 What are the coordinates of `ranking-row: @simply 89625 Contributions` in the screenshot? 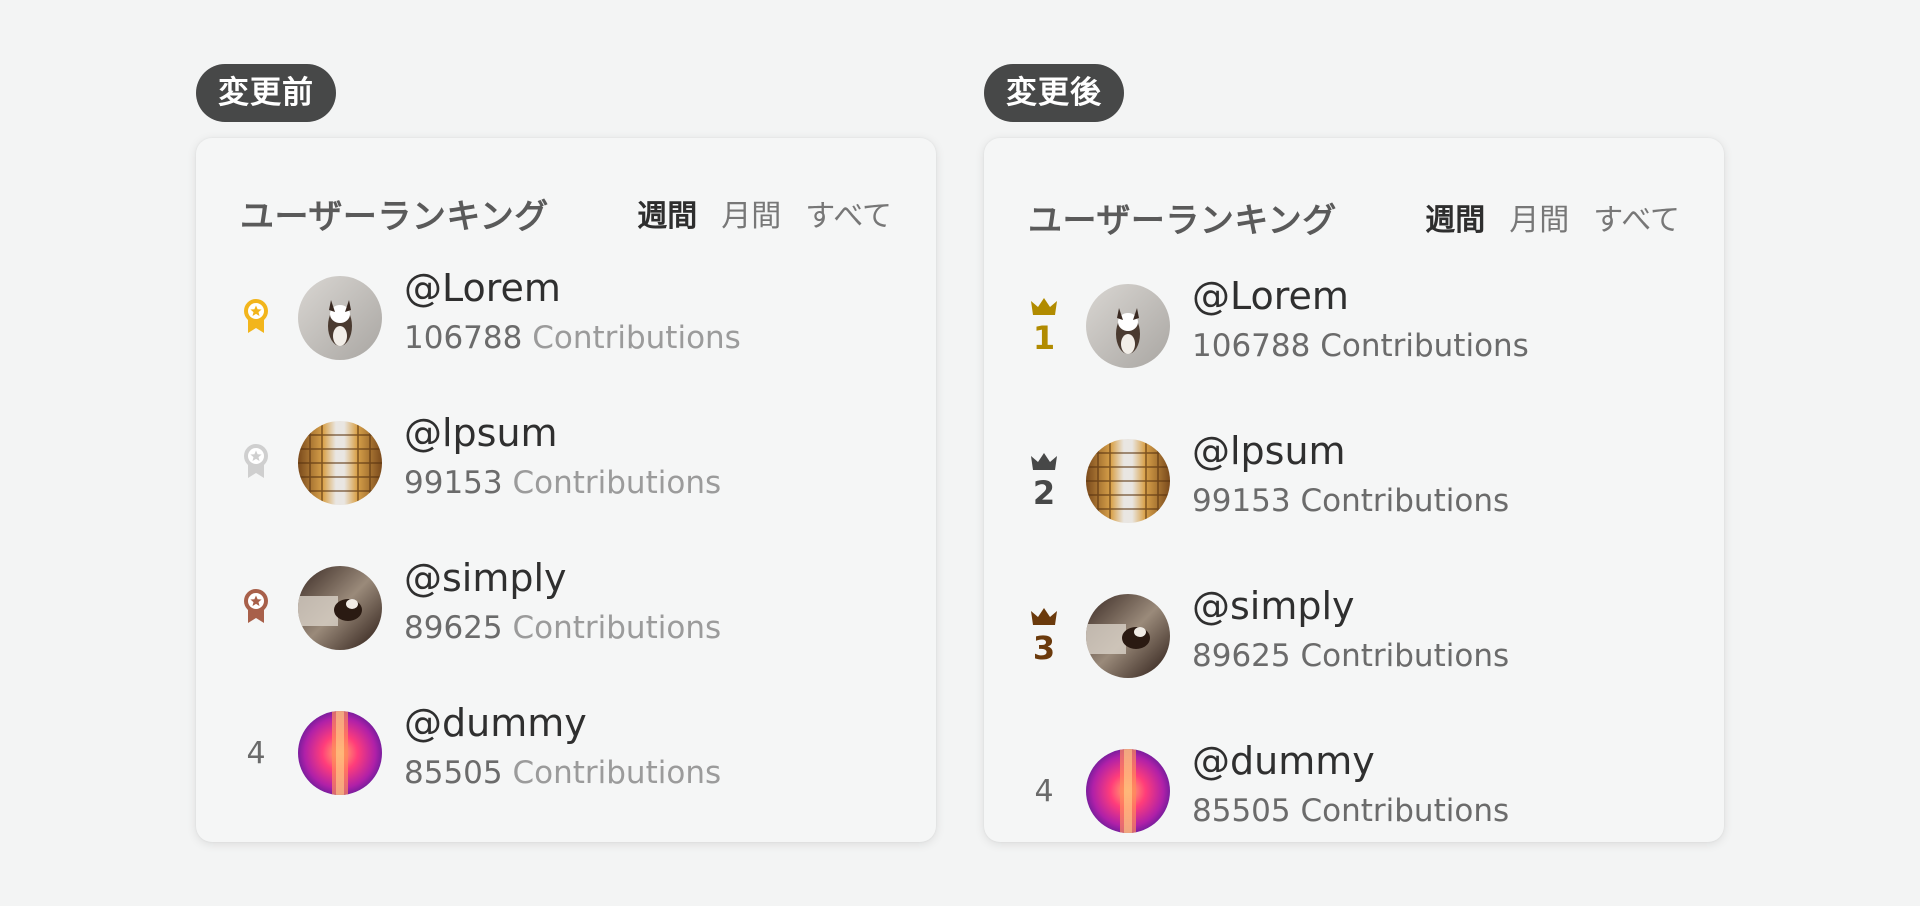 It's located at (574, 607).